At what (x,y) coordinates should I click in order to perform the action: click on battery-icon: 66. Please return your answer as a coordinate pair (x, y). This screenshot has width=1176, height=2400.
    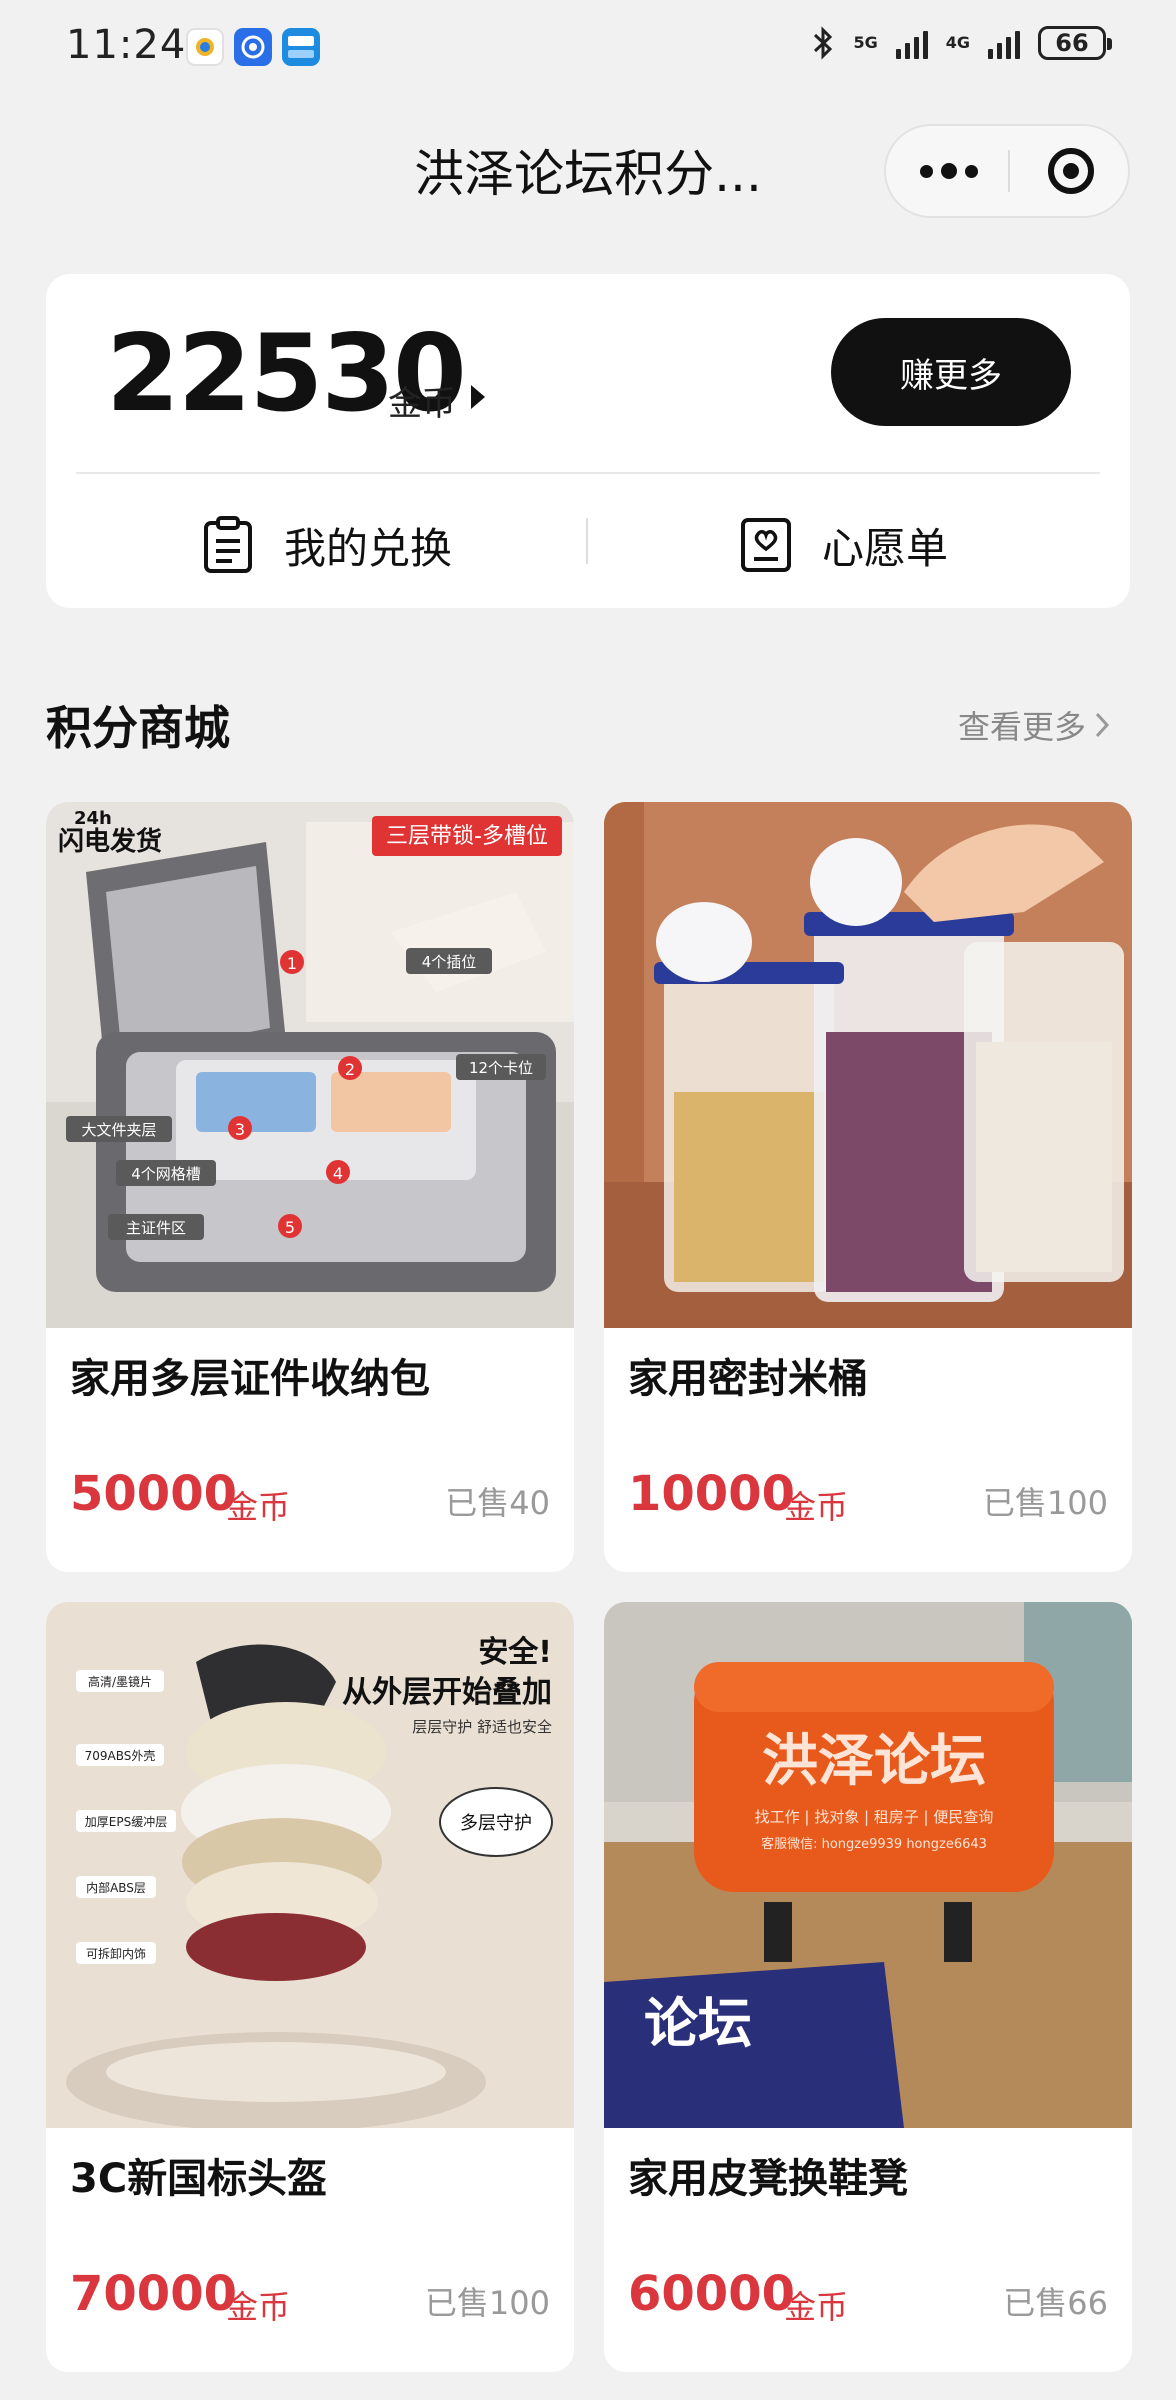
    Looking at the image, I should click on (1075, 43).